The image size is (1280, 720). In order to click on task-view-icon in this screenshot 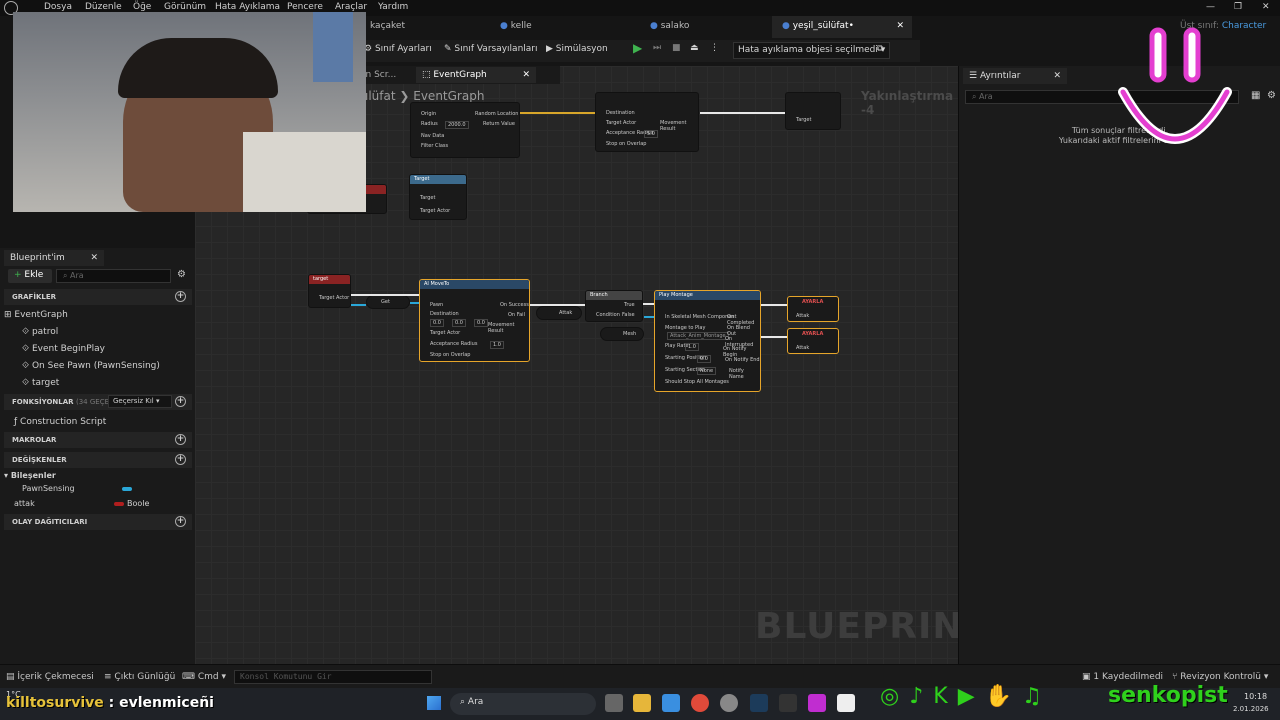, I will do `click(614, 703)`.